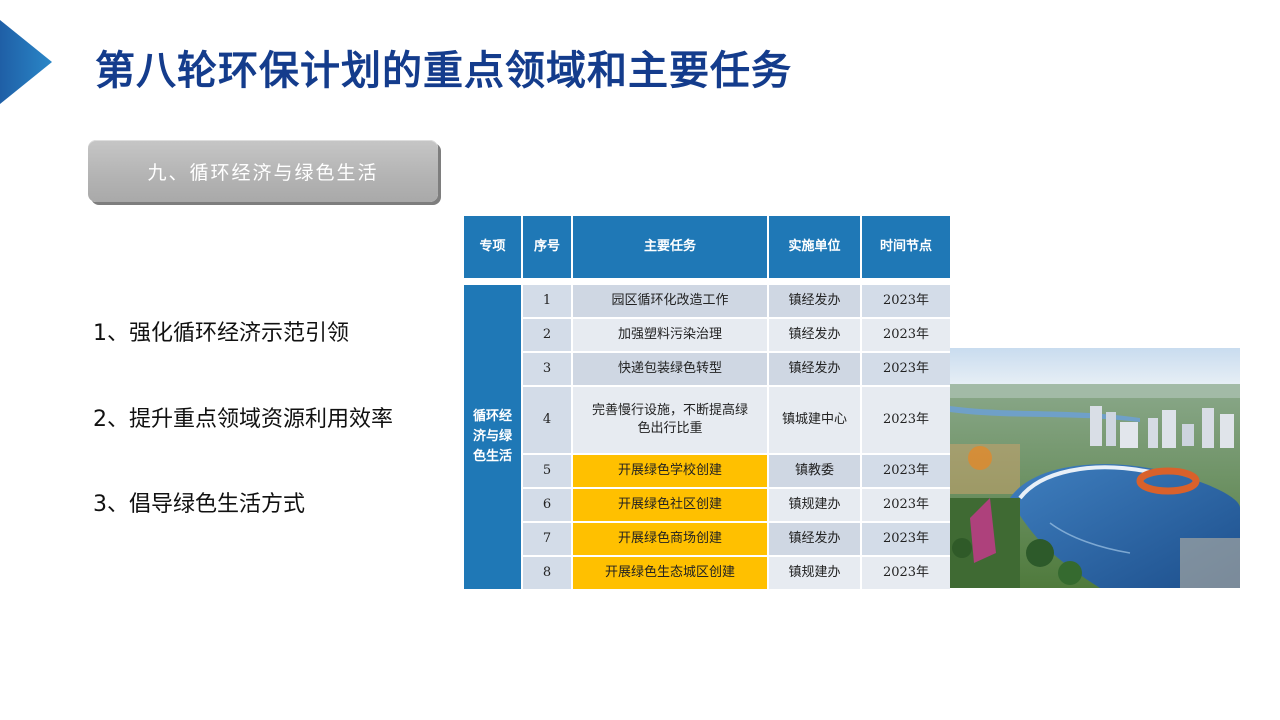 This screenshot has height=720, width=1280. I want to click on table-row: 3 快递包装绿色转型 镇经发办 2023年, so click(707, 369).